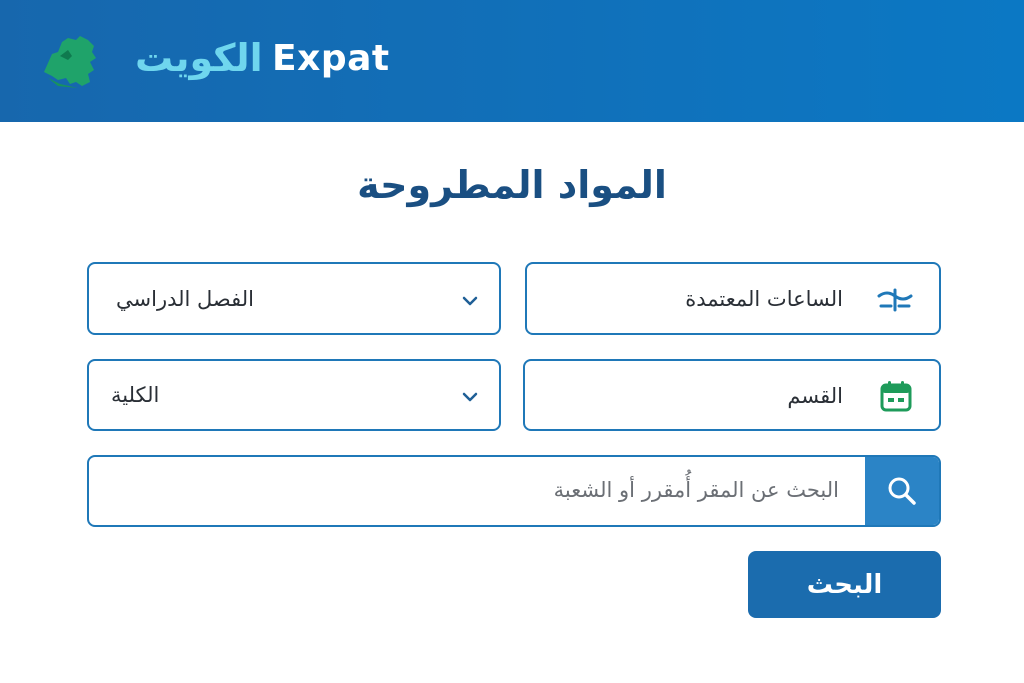 Image resolution: width=1024 pixels, height=683 pixels. What do you see at coordinates (331, 58) in the screenshot?
I see `logo-text-english: Expat` at bounding box center [331, 58].